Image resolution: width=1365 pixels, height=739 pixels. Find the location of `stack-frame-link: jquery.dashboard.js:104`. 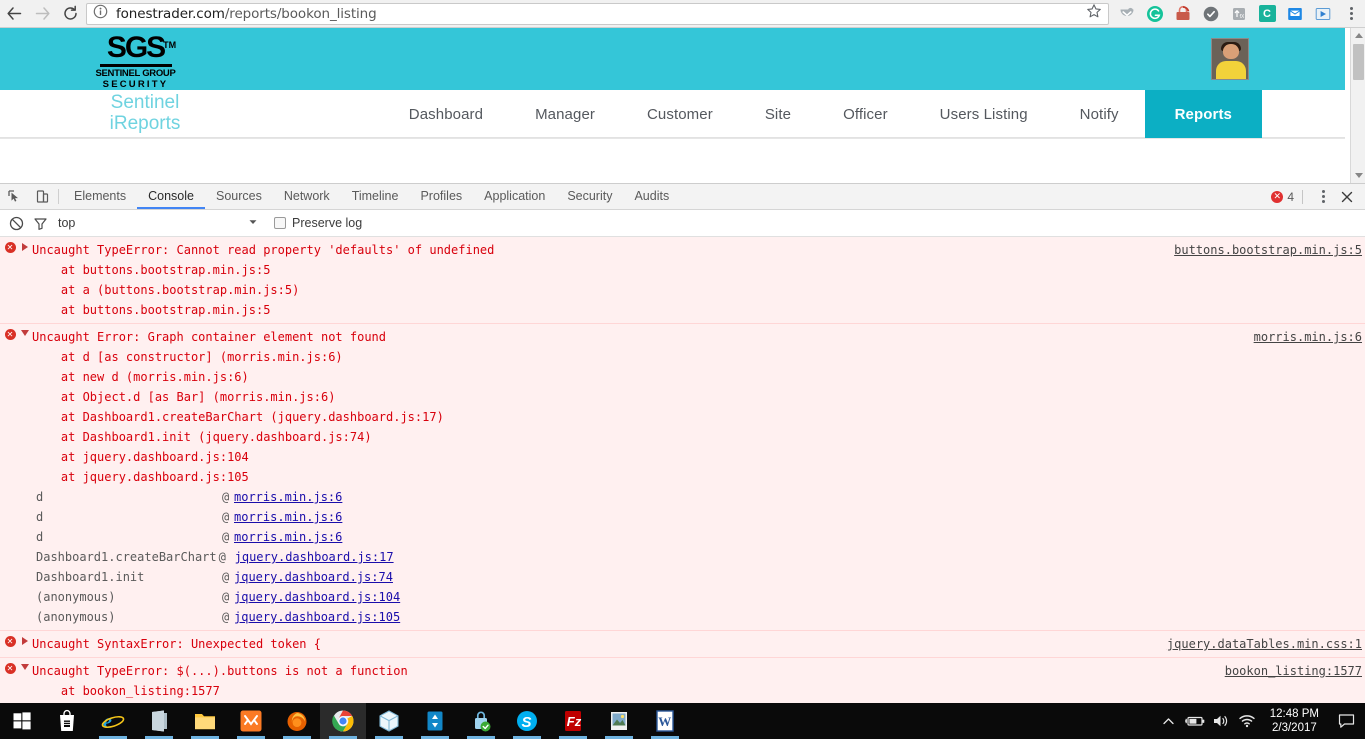

stack-frame-link: jquery.dashboard.js:104 is located at coordinates (317, 597).